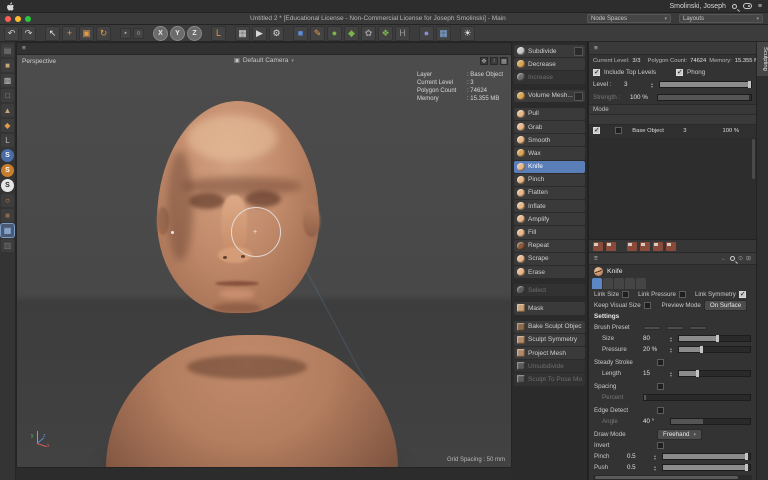 Image resolution: width=768 pixels, height=480 pixels. I want to click on length-value: 15, so click(655, 373).